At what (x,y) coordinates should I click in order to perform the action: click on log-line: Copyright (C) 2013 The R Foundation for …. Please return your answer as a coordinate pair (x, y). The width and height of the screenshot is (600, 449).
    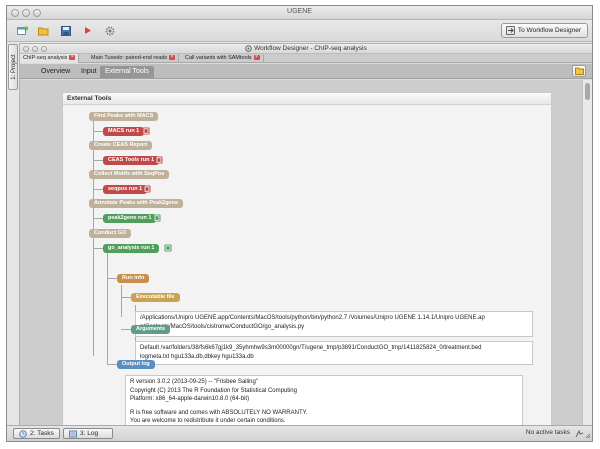
    Looking at the image, I should click on (213, 390).